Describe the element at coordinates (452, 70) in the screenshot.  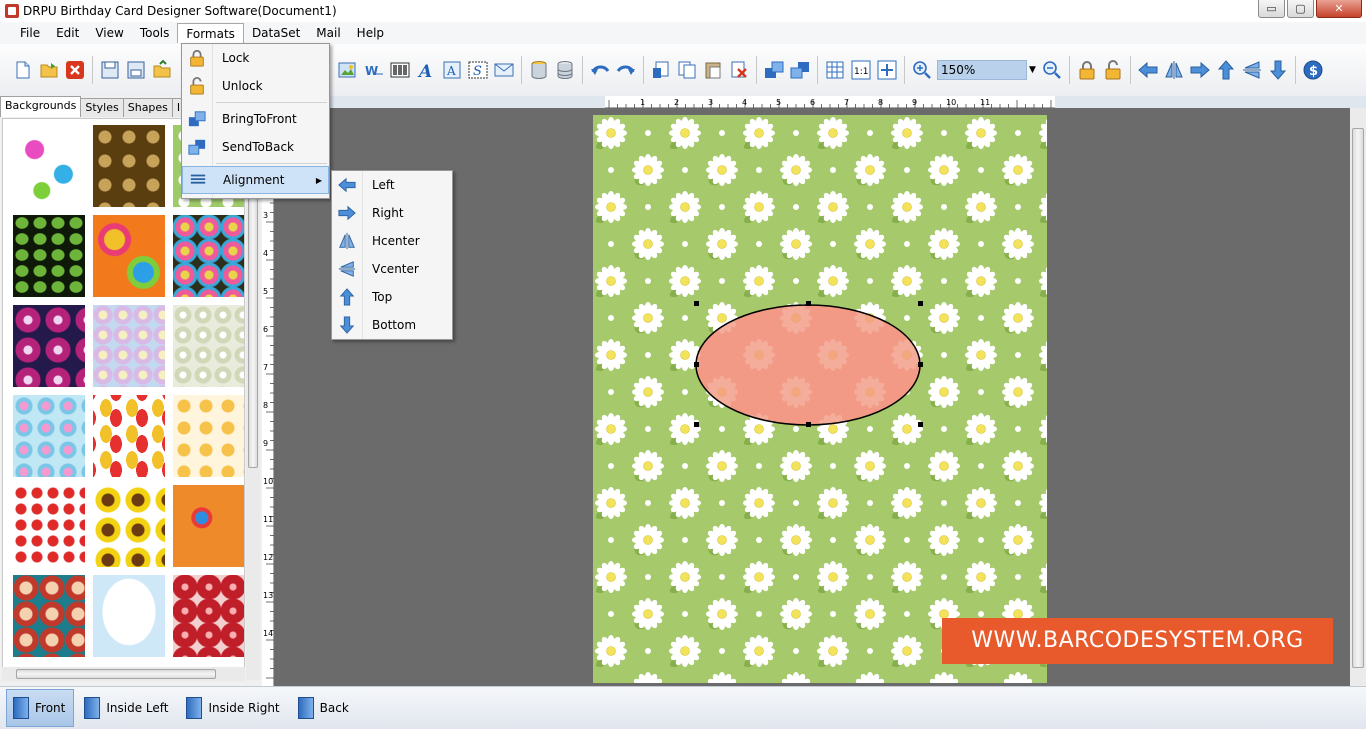
I see `text-box-button: A` at that location.